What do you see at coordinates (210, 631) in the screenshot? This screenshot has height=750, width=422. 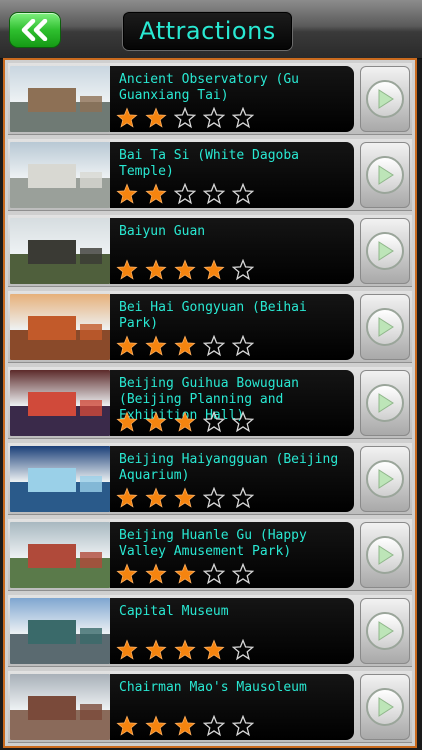 I see `attraction-row: Capital Museum` at bounding box center [210, 631].